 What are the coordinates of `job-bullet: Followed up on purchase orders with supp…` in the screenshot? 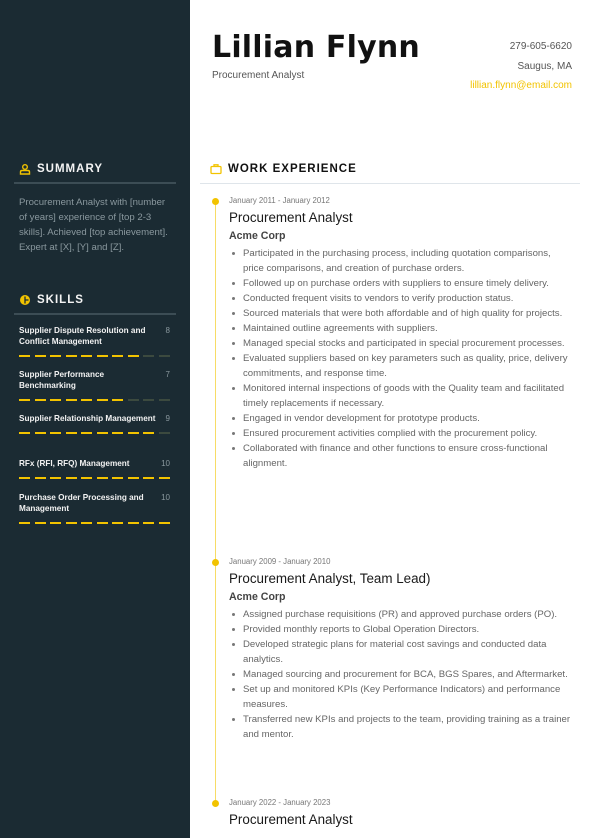 It's located at (401, 283).